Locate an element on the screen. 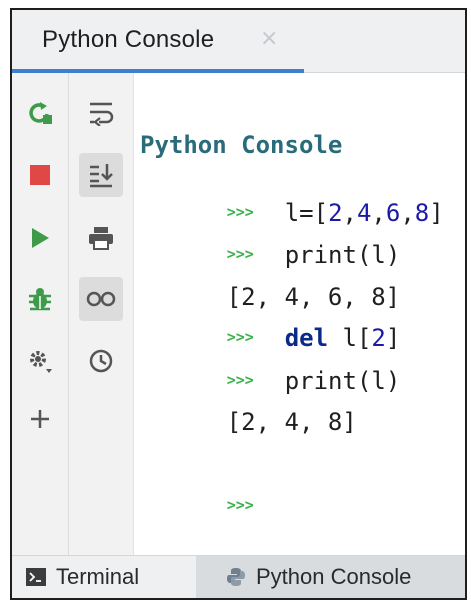  rerun-icon is located at coordinates (40, 113).